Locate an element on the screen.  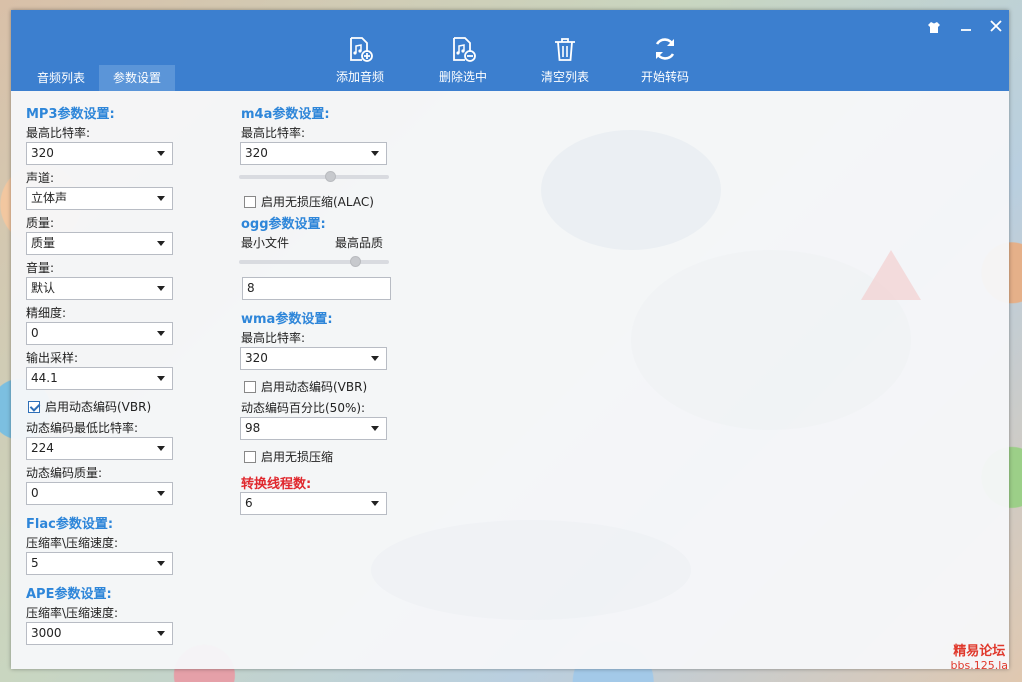
skin-button is located at coordinates (934, 26).